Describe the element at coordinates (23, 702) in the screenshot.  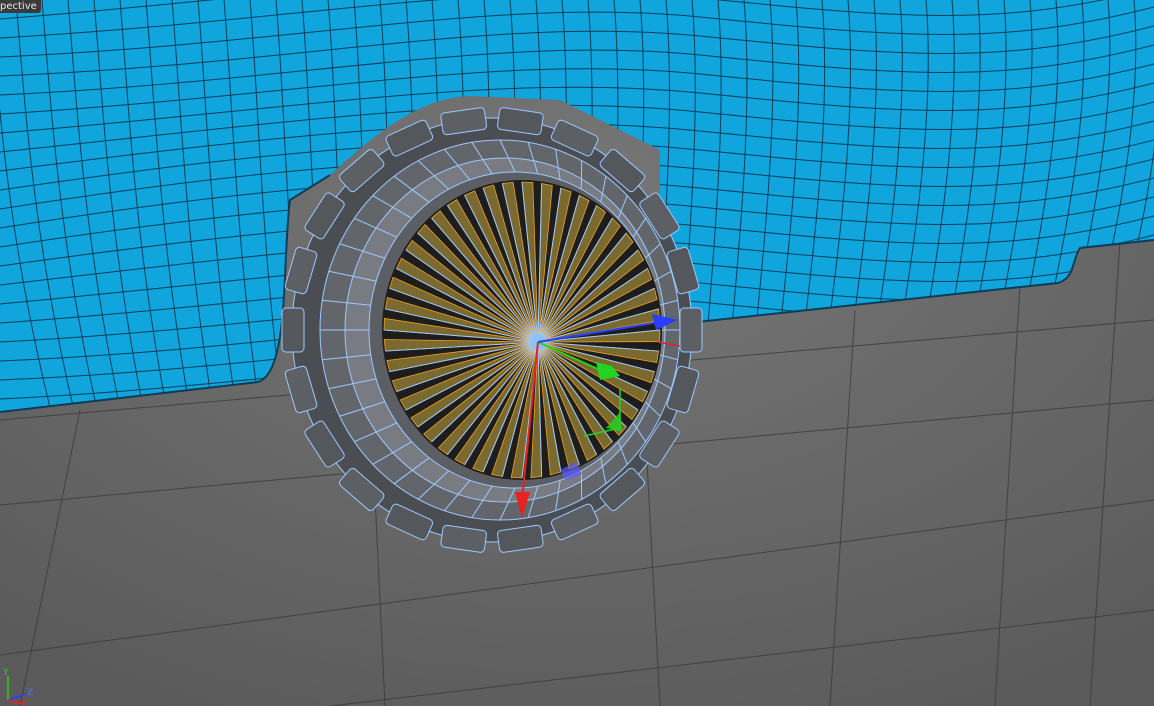
I see `axis-x-label: X` at that location.